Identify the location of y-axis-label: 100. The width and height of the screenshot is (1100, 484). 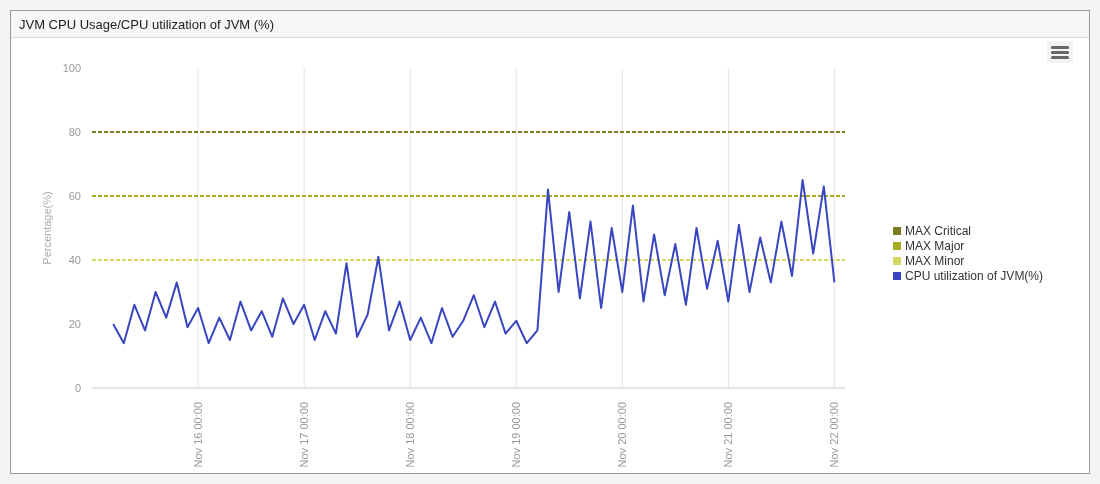
(71, 68).